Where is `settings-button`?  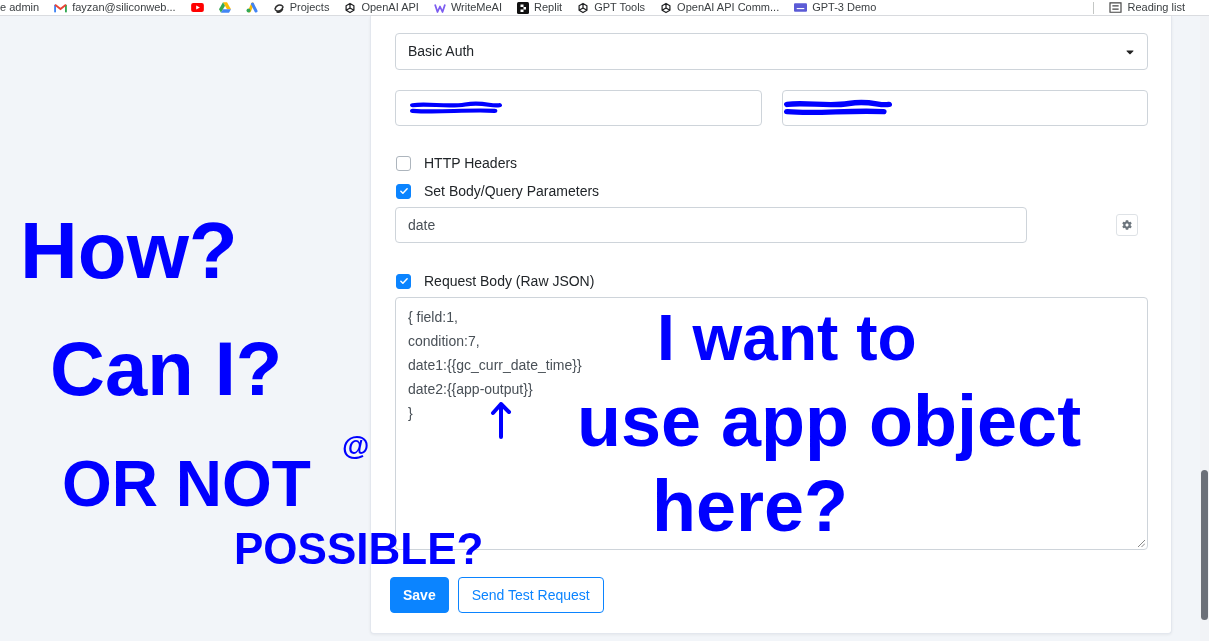
settings-button is located at coordinates (1127, 225).